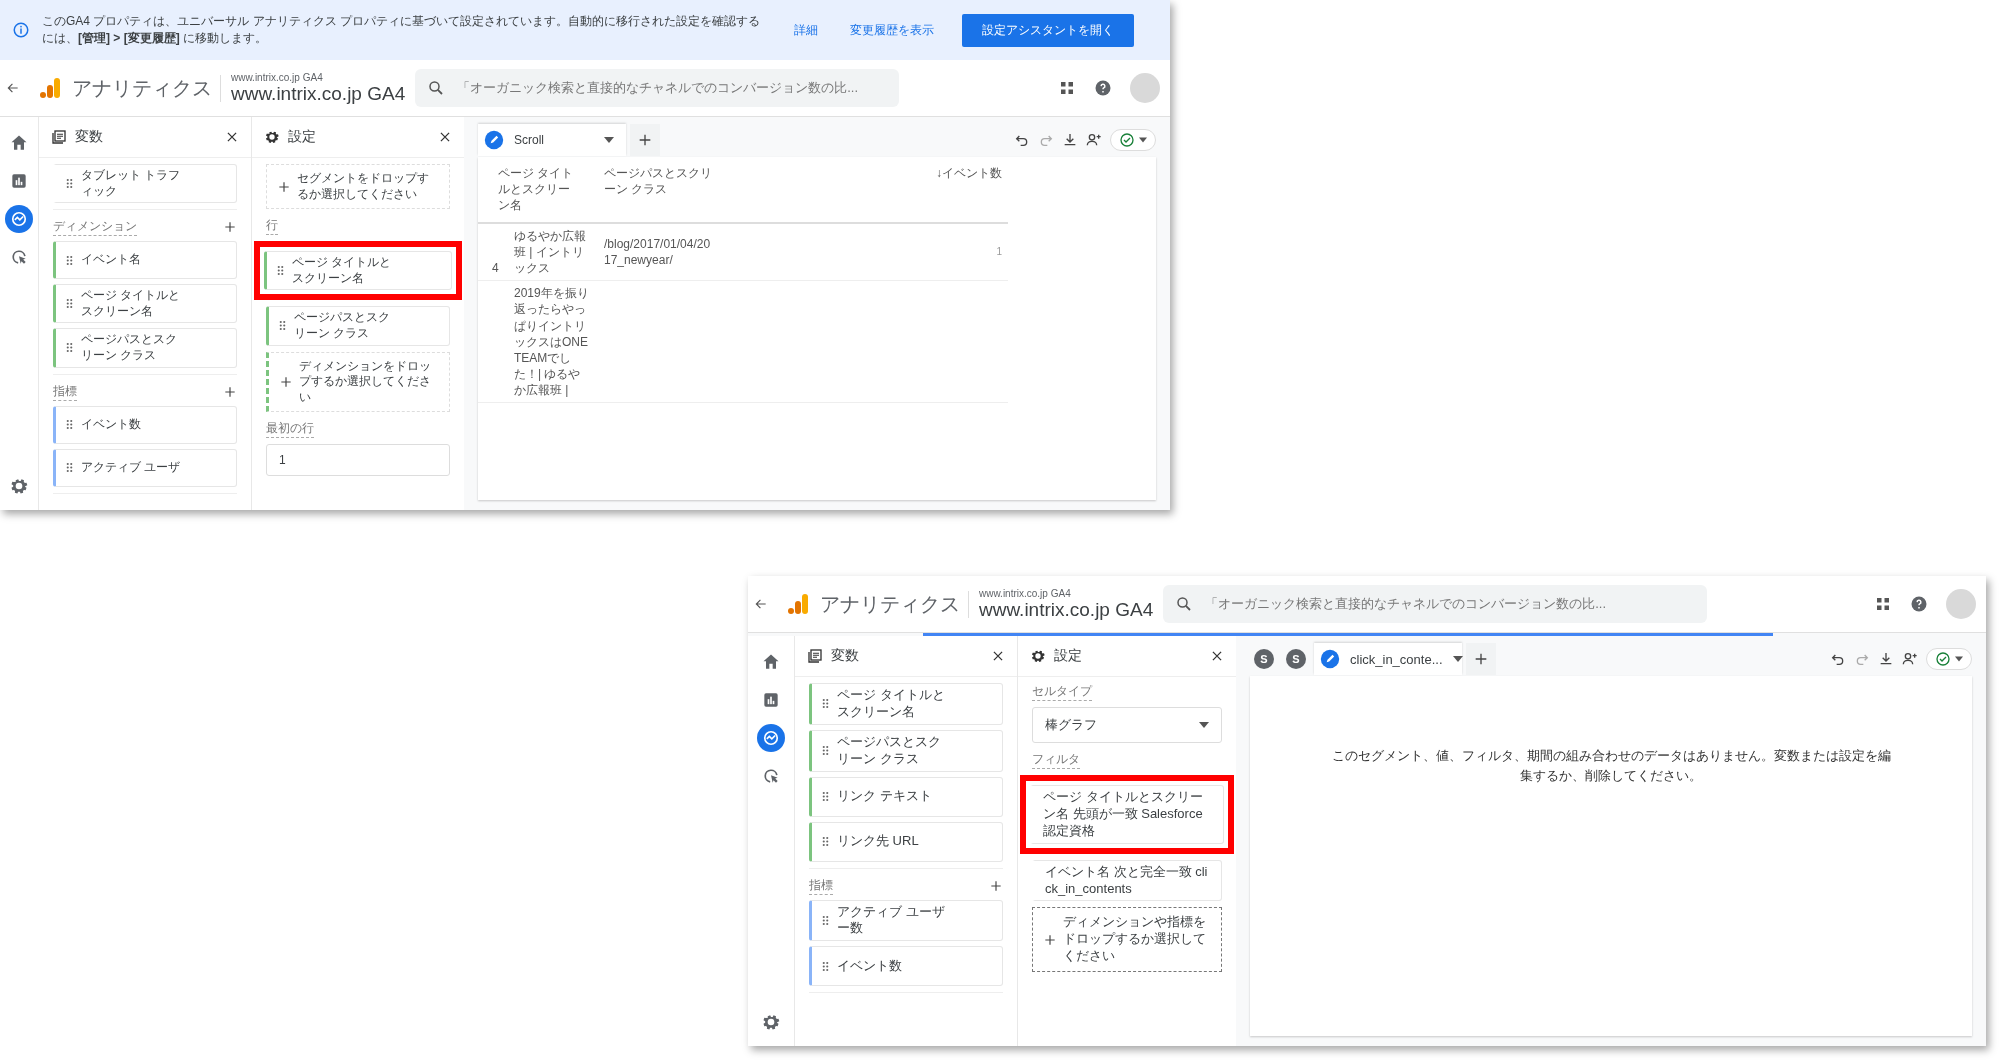 Image resolution: width=2000 pixels, height=1062 pixels. I want to click on variable-chip: アクティブ ユーザ, so click(145, 467).